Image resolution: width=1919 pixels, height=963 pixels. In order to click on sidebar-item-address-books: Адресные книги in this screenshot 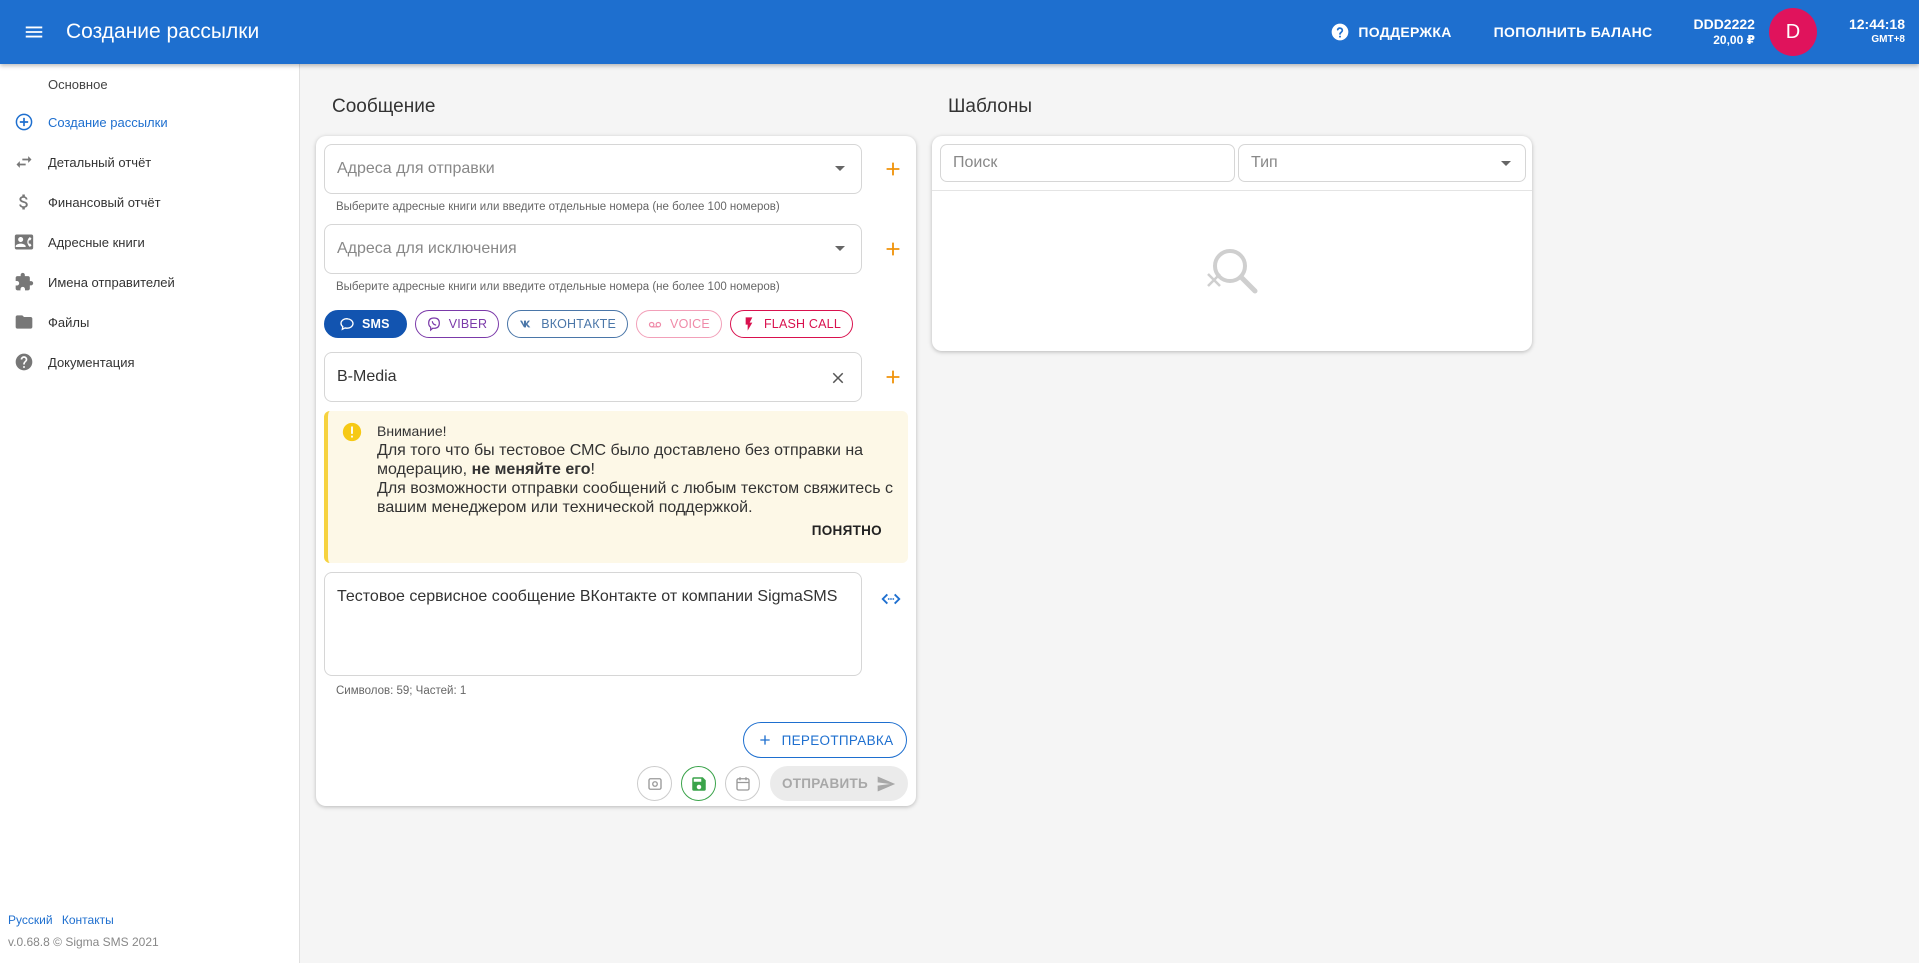, I will do `click(149, 242)`.